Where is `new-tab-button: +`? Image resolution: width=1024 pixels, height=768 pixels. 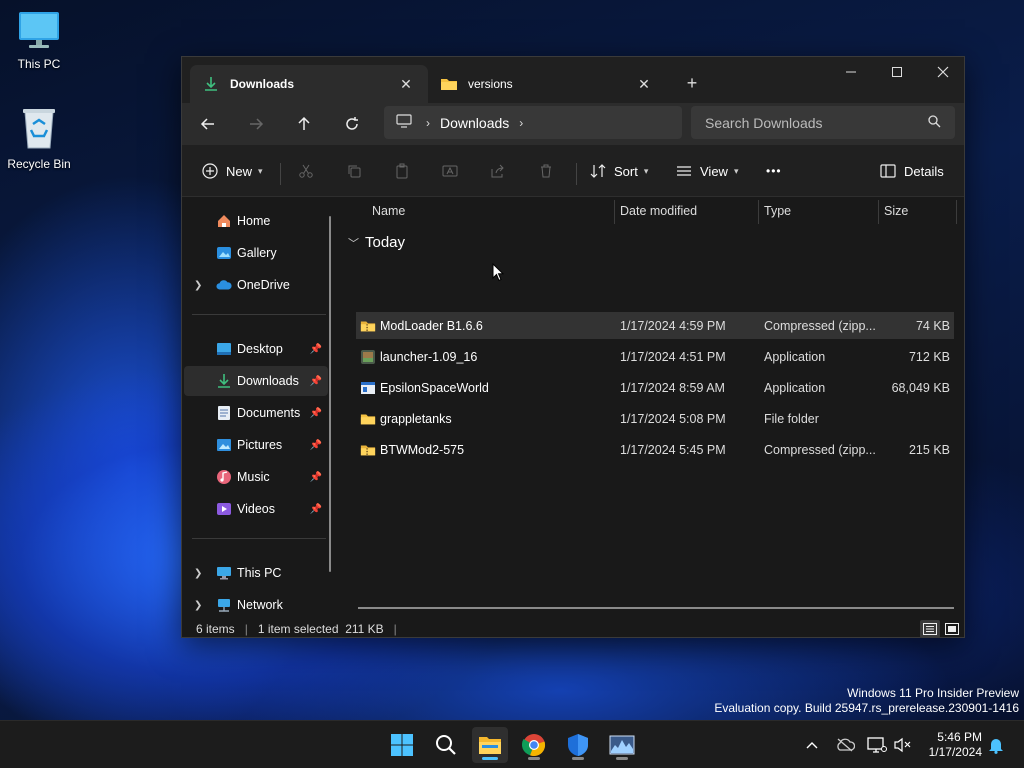 new-tab-button: + is located at coordinates (692, 83).